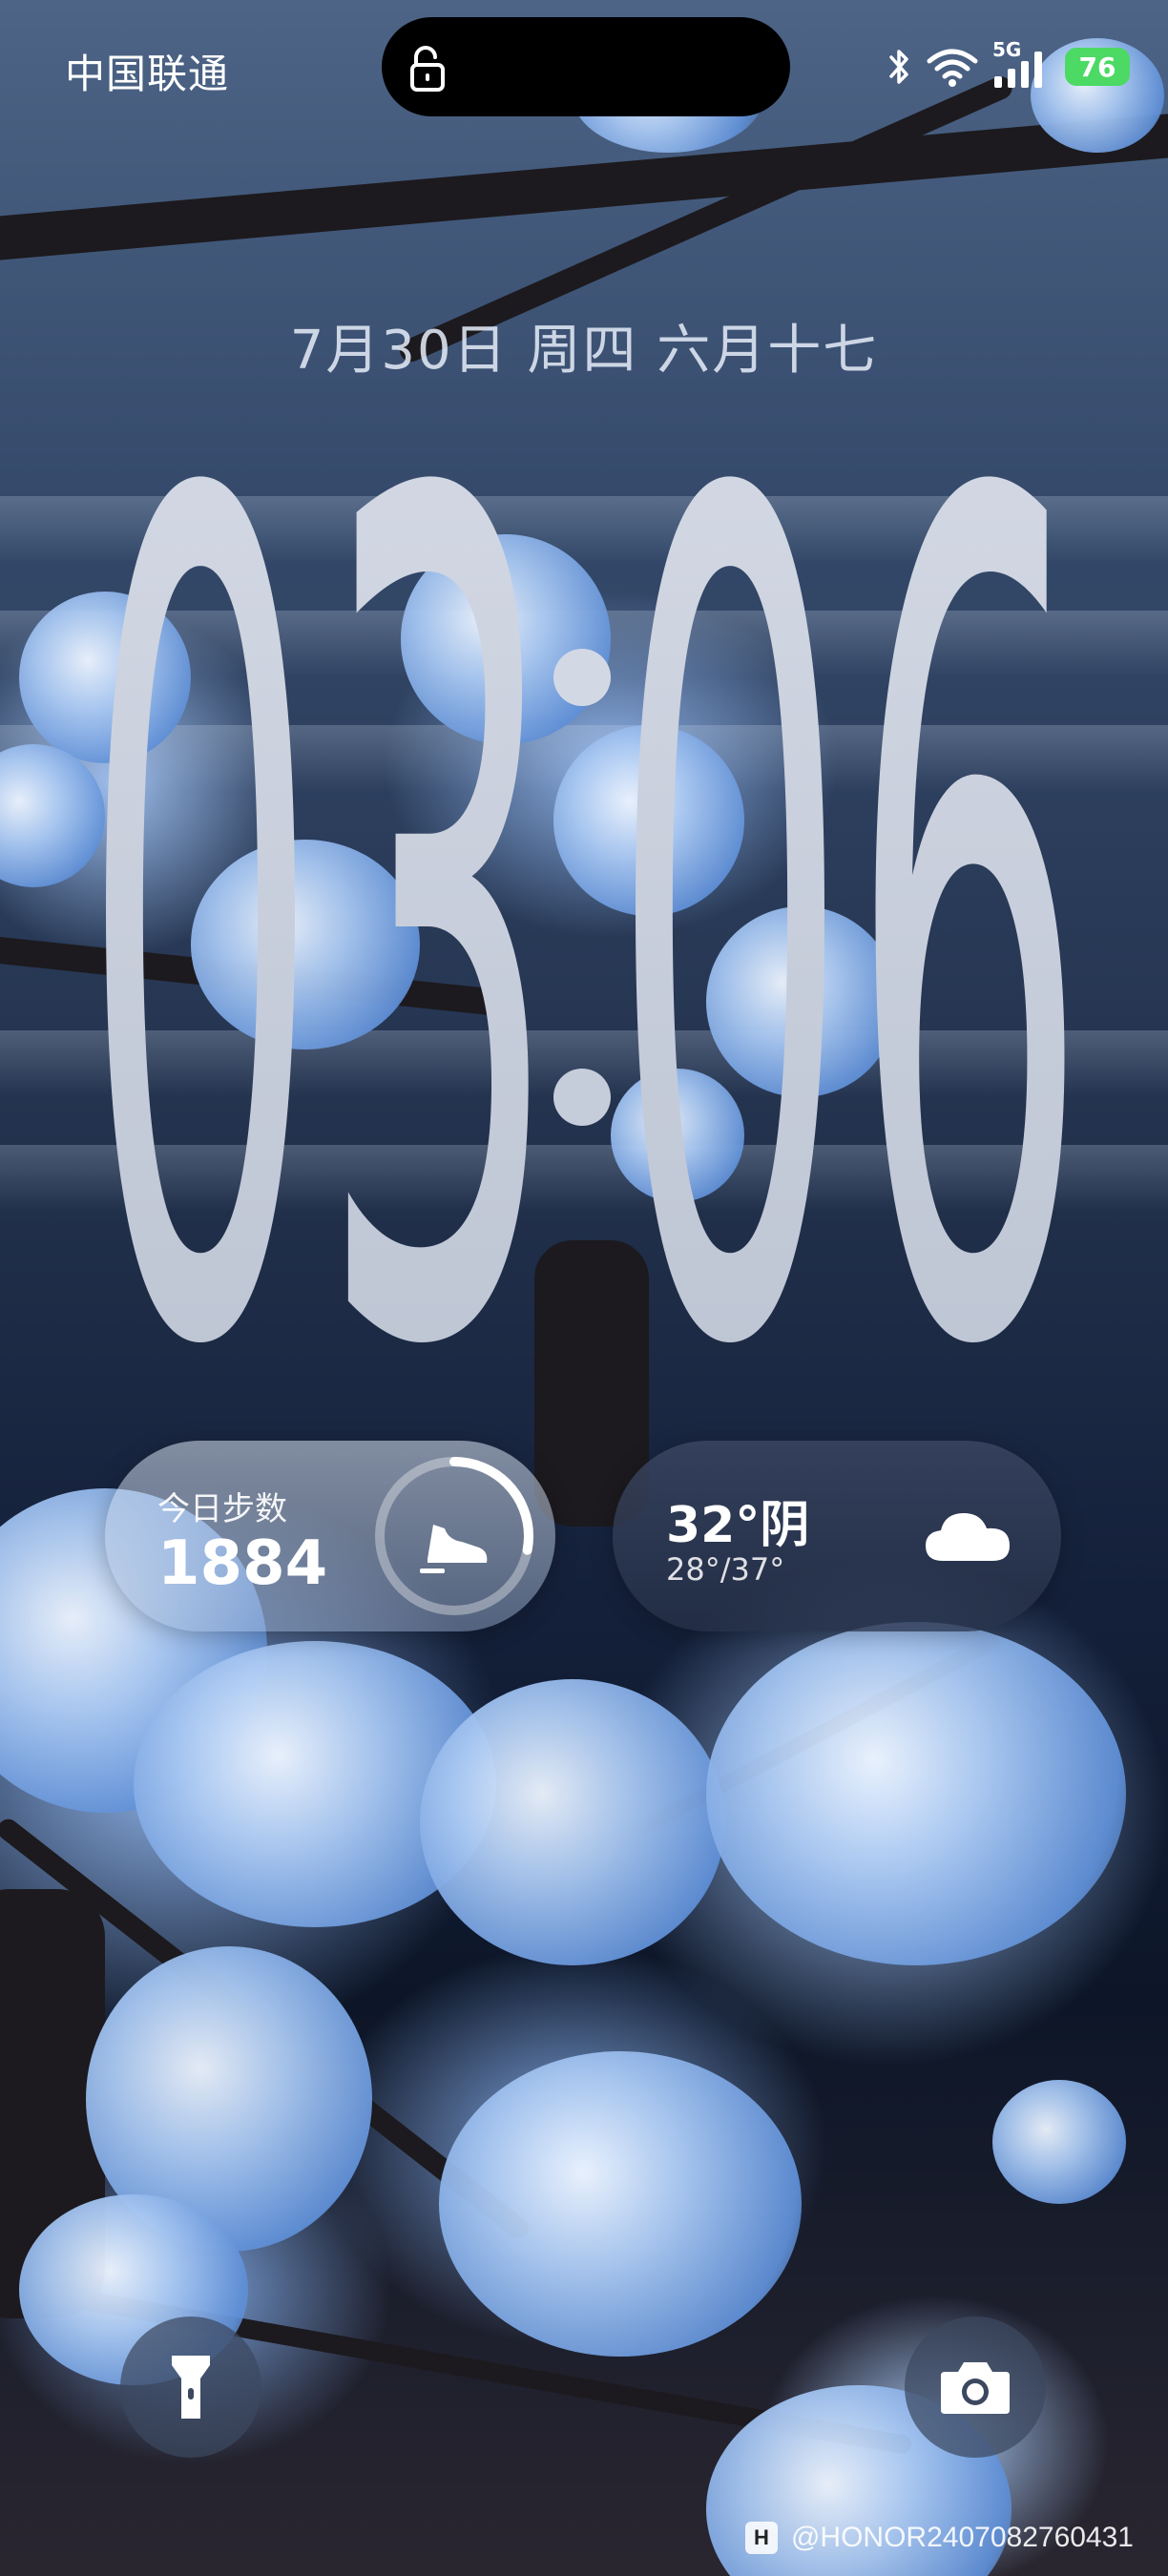 Image resolution: width=1168 pixels, height=2576 pixels. What do you see at coordinates (330, 1536) in the screenshot?
I see `steps-widget: 今日步数 1884` at bounding box center [330, 1536].